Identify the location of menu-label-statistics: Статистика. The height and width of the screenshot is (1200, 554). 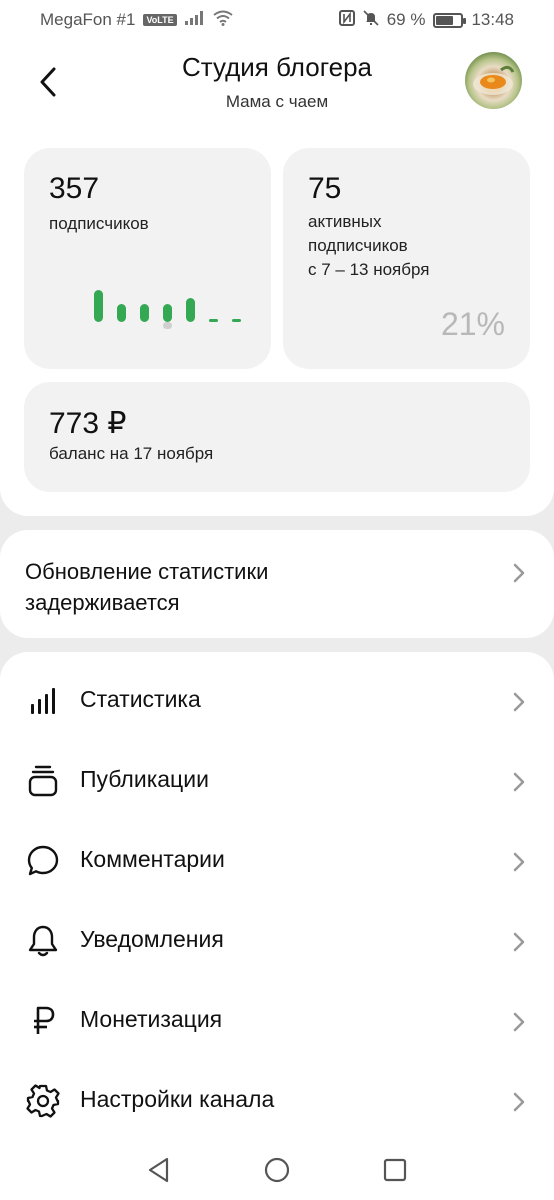
(140, 699).